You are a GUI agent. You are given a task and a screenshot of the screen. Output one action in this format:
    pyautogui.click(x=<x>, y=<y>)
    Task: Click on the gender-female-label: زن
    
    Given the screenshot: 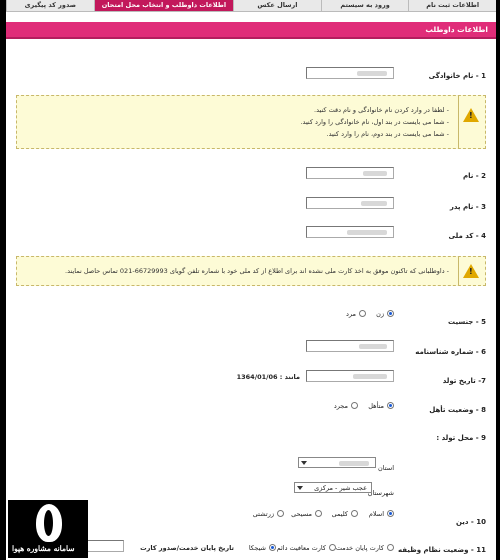 What is the action you would take?
    pyautogui.click(x=380, y=314)
    